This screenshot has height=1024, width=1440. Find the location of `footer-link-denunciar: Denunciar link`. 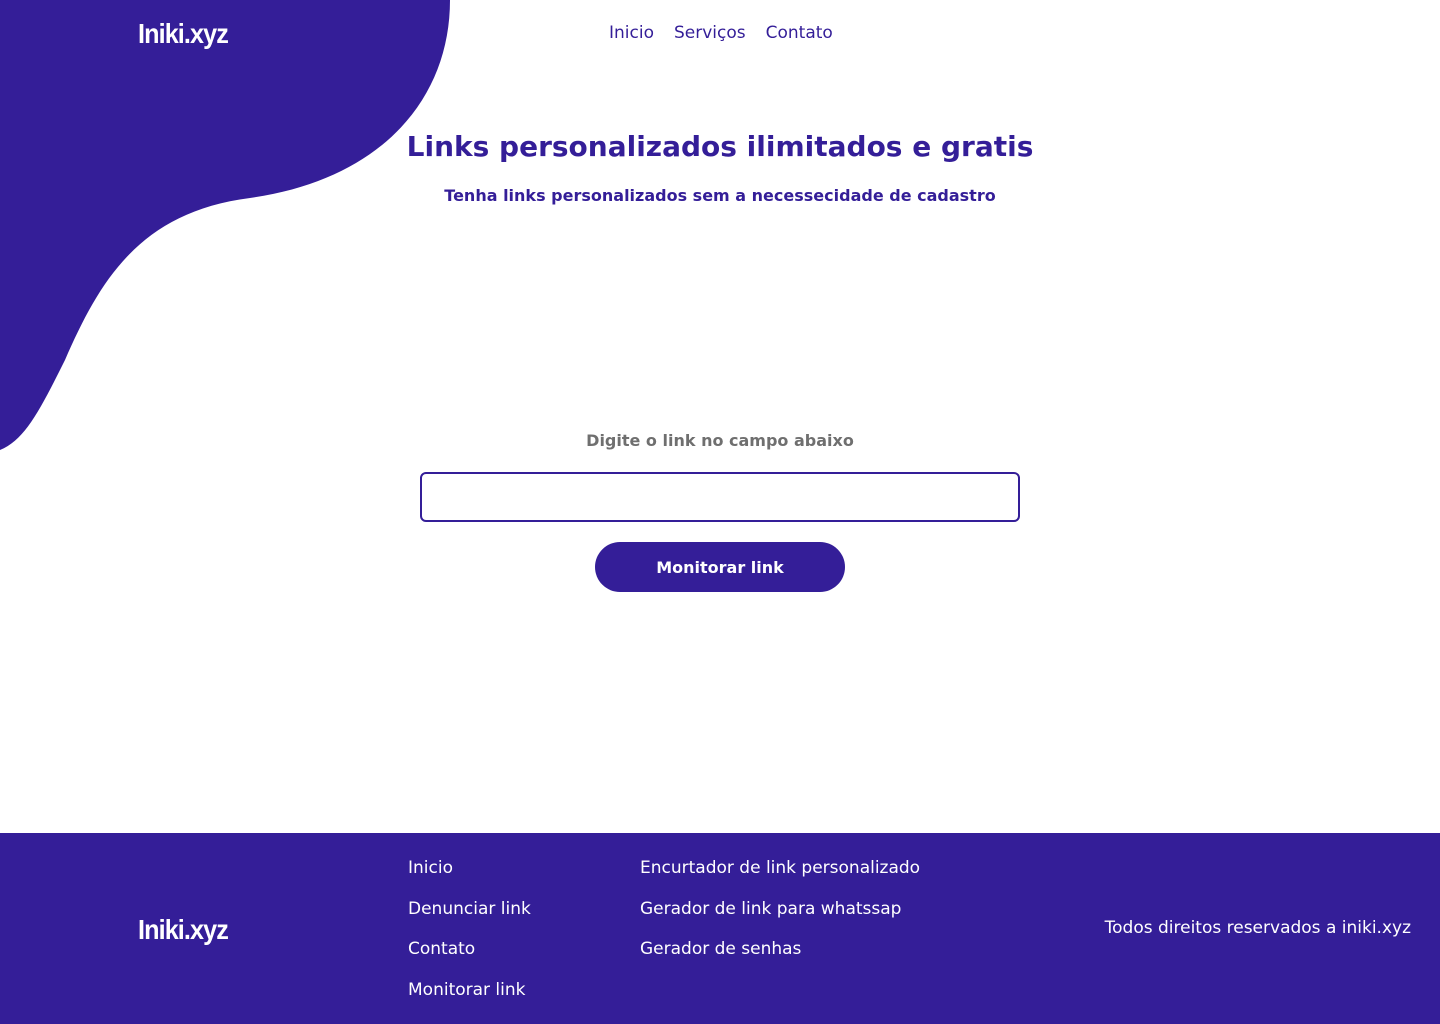

footer-link-denunciar: Denunciar link is located at coordinates (469, 909).